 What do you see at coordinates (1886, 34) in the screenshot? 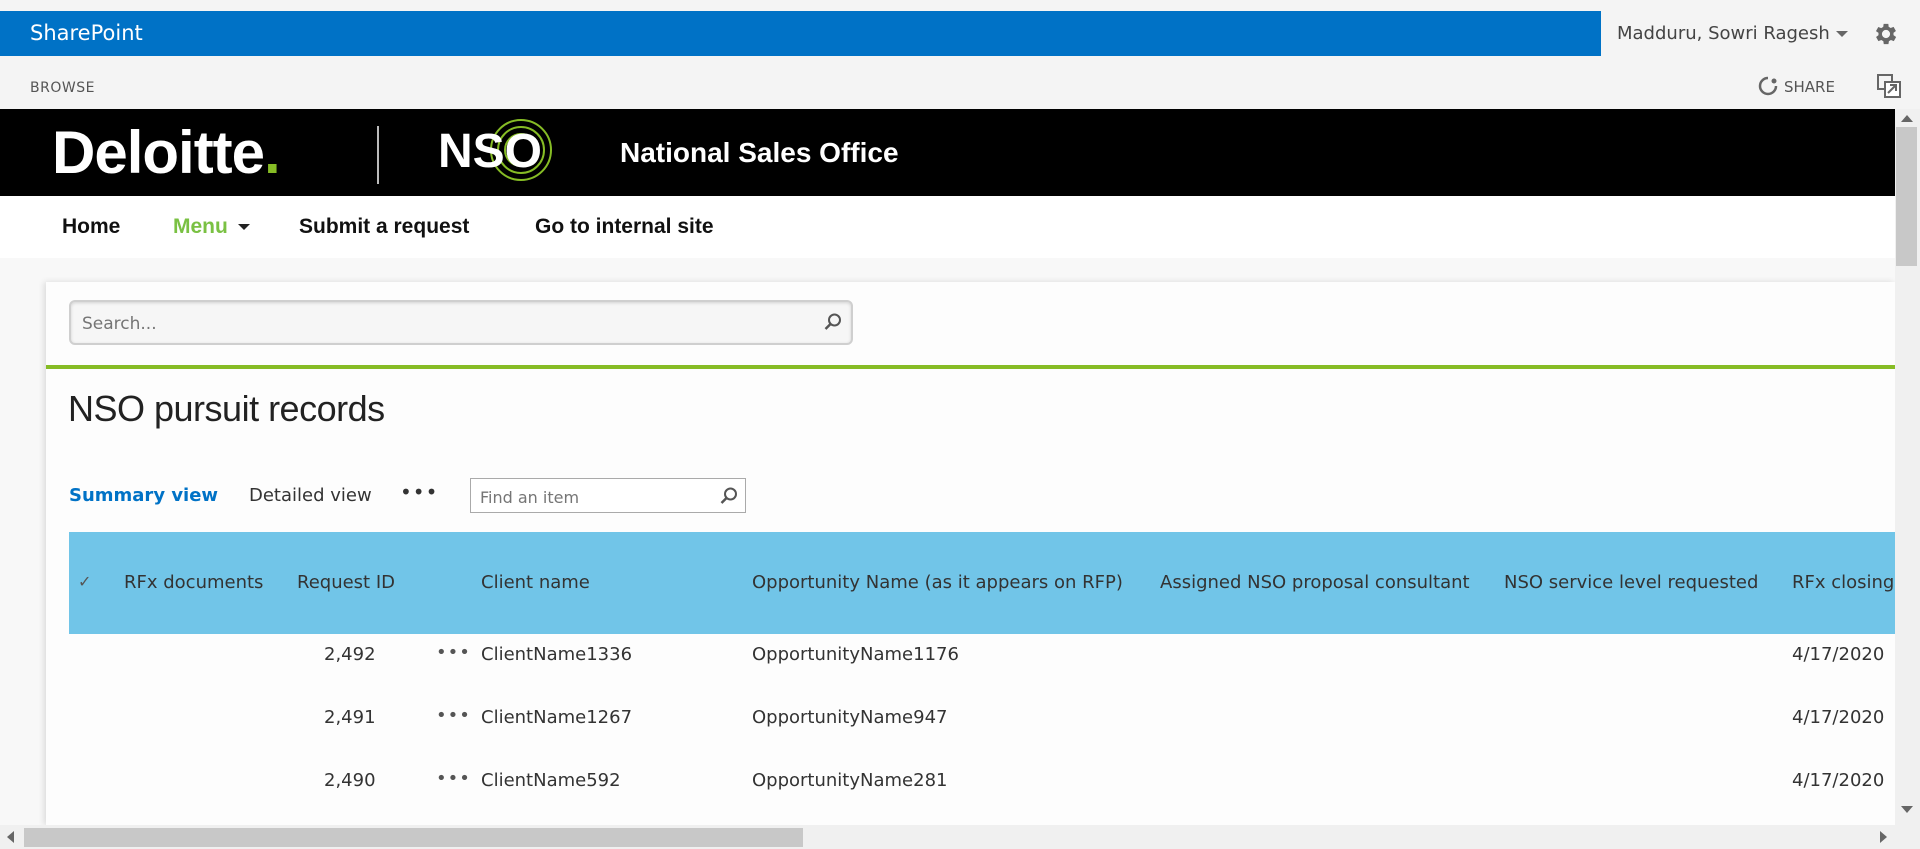
I see `gear-icon` at bounding box center [1886, 34].